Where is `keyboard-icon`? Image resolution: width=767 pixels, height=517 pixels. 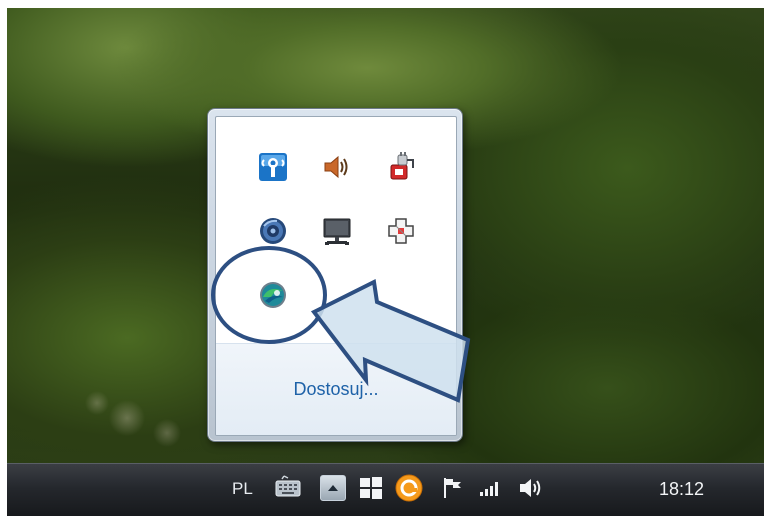
keyboard-icon is located at coordinates (288, 487).